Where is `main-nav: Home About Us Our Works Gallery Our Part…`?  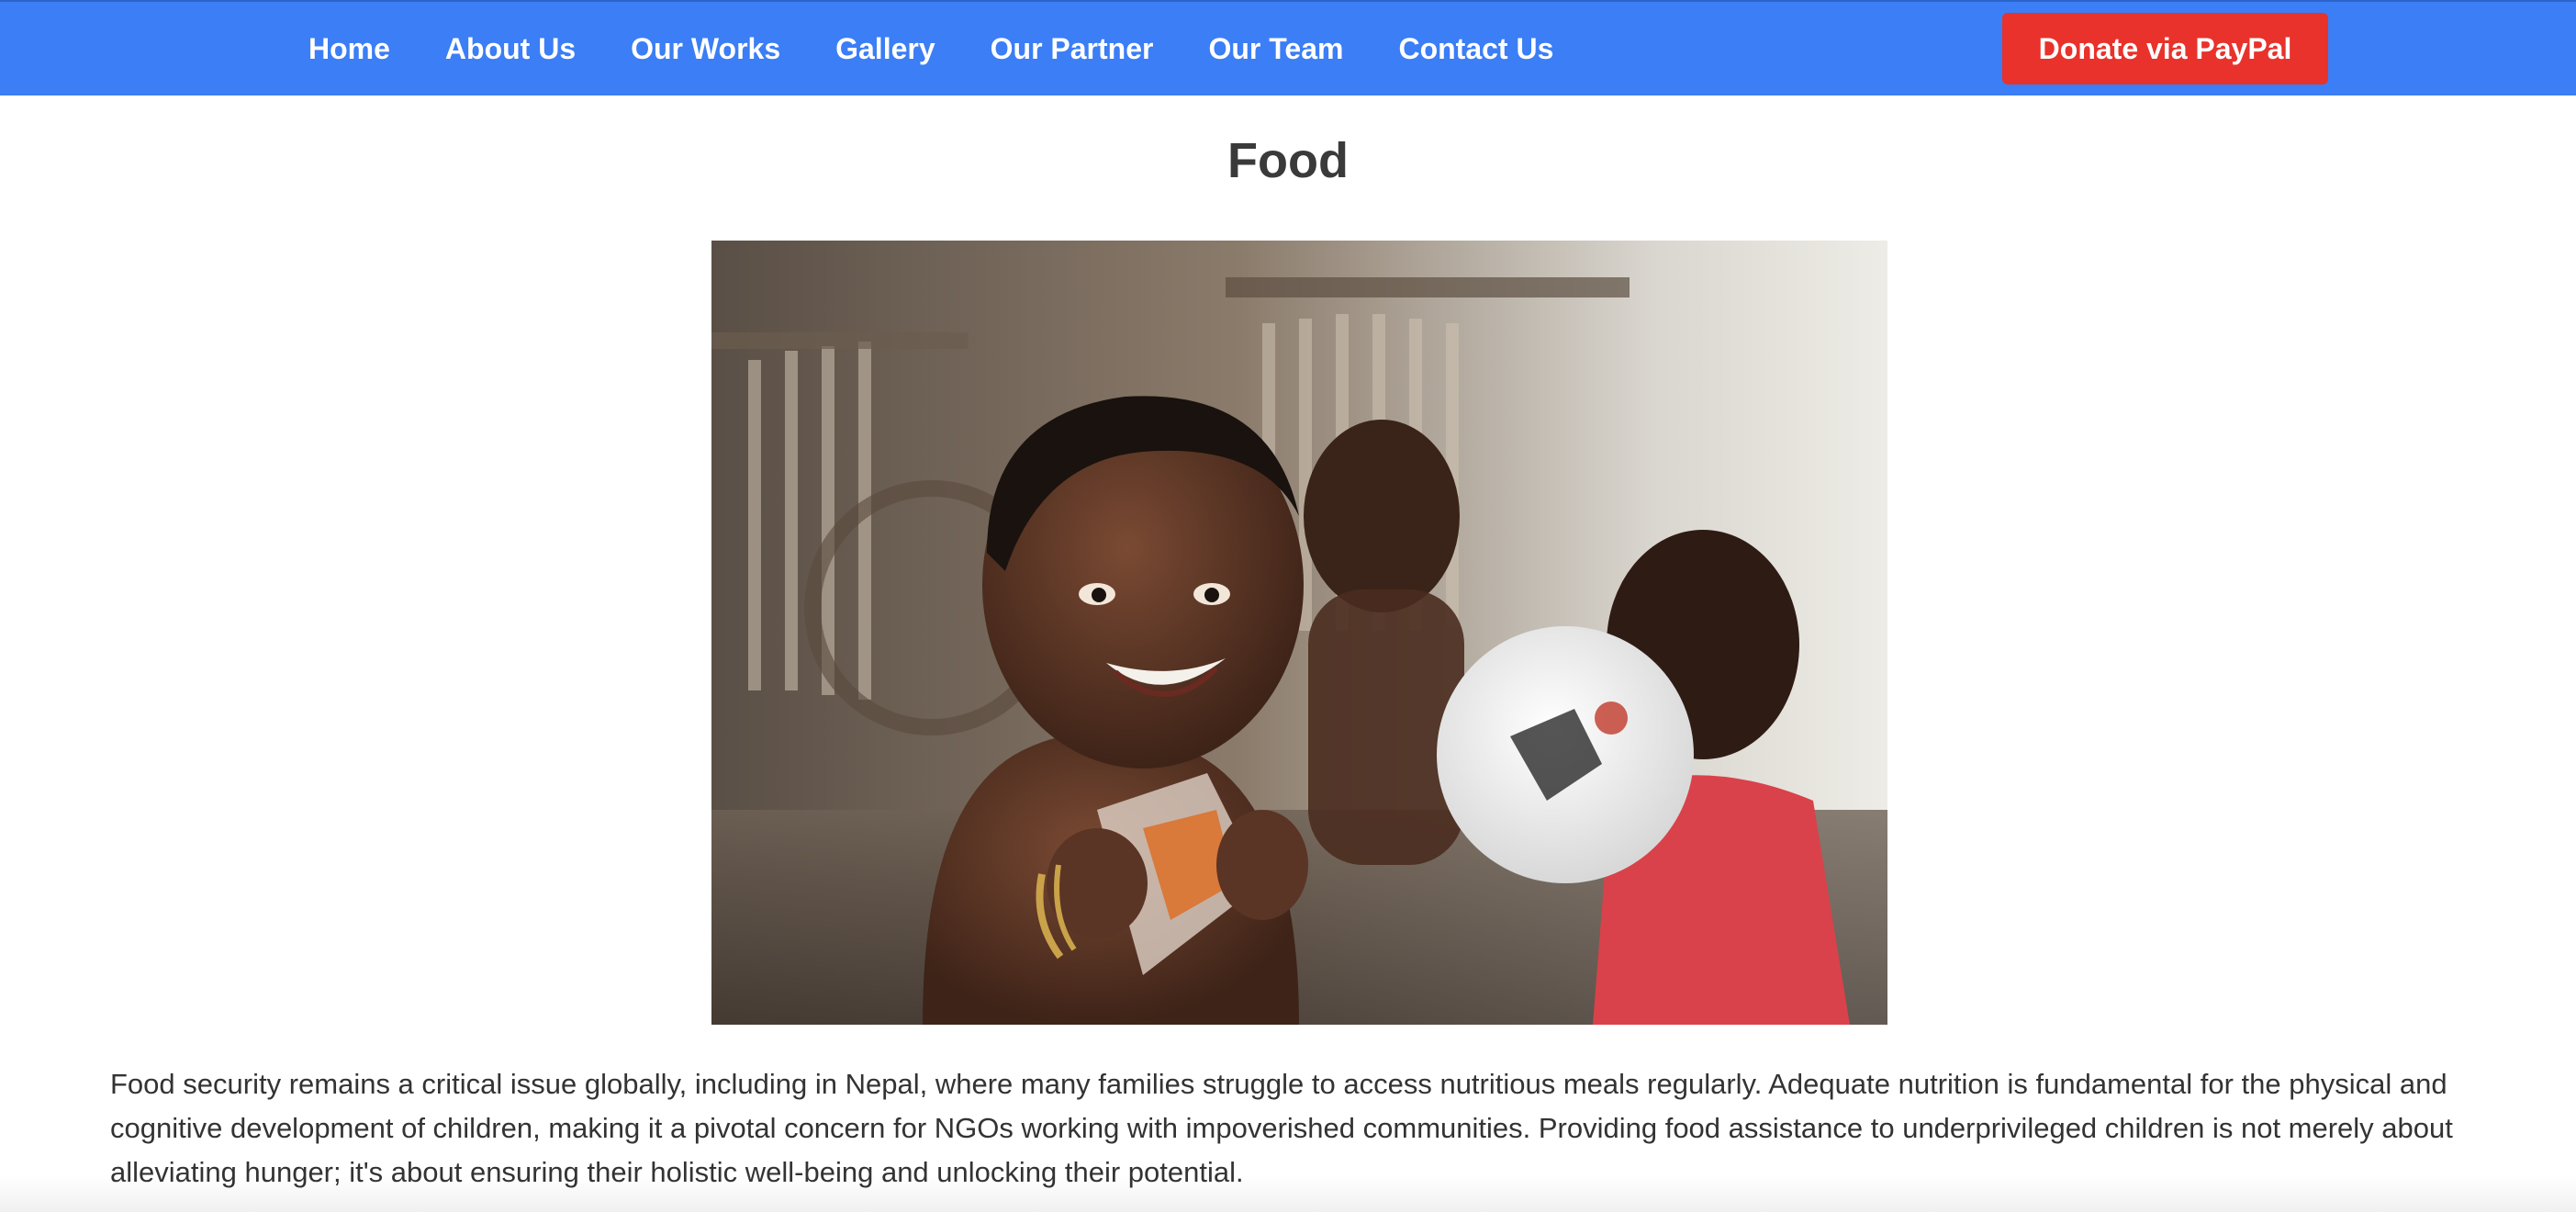
main-nav: Home About Us Our Works Gallery Our Part… is located at coordinates (958, 48).